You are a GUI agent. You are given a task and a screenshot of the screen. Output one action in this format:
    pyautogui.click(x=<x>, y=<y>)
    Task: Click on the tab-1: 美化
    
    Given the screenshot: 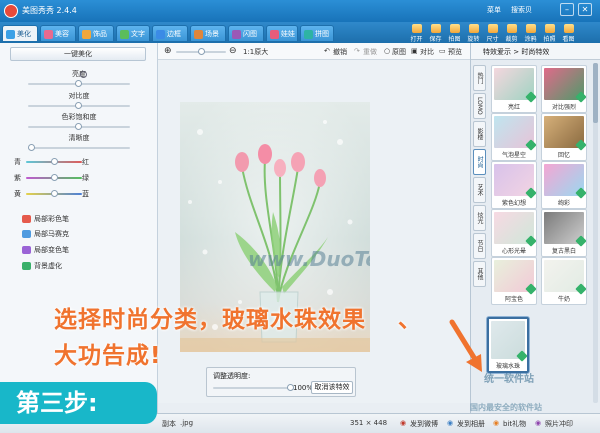 What is the action you would take?
    pyautogui.click(x=20, y=33)
    